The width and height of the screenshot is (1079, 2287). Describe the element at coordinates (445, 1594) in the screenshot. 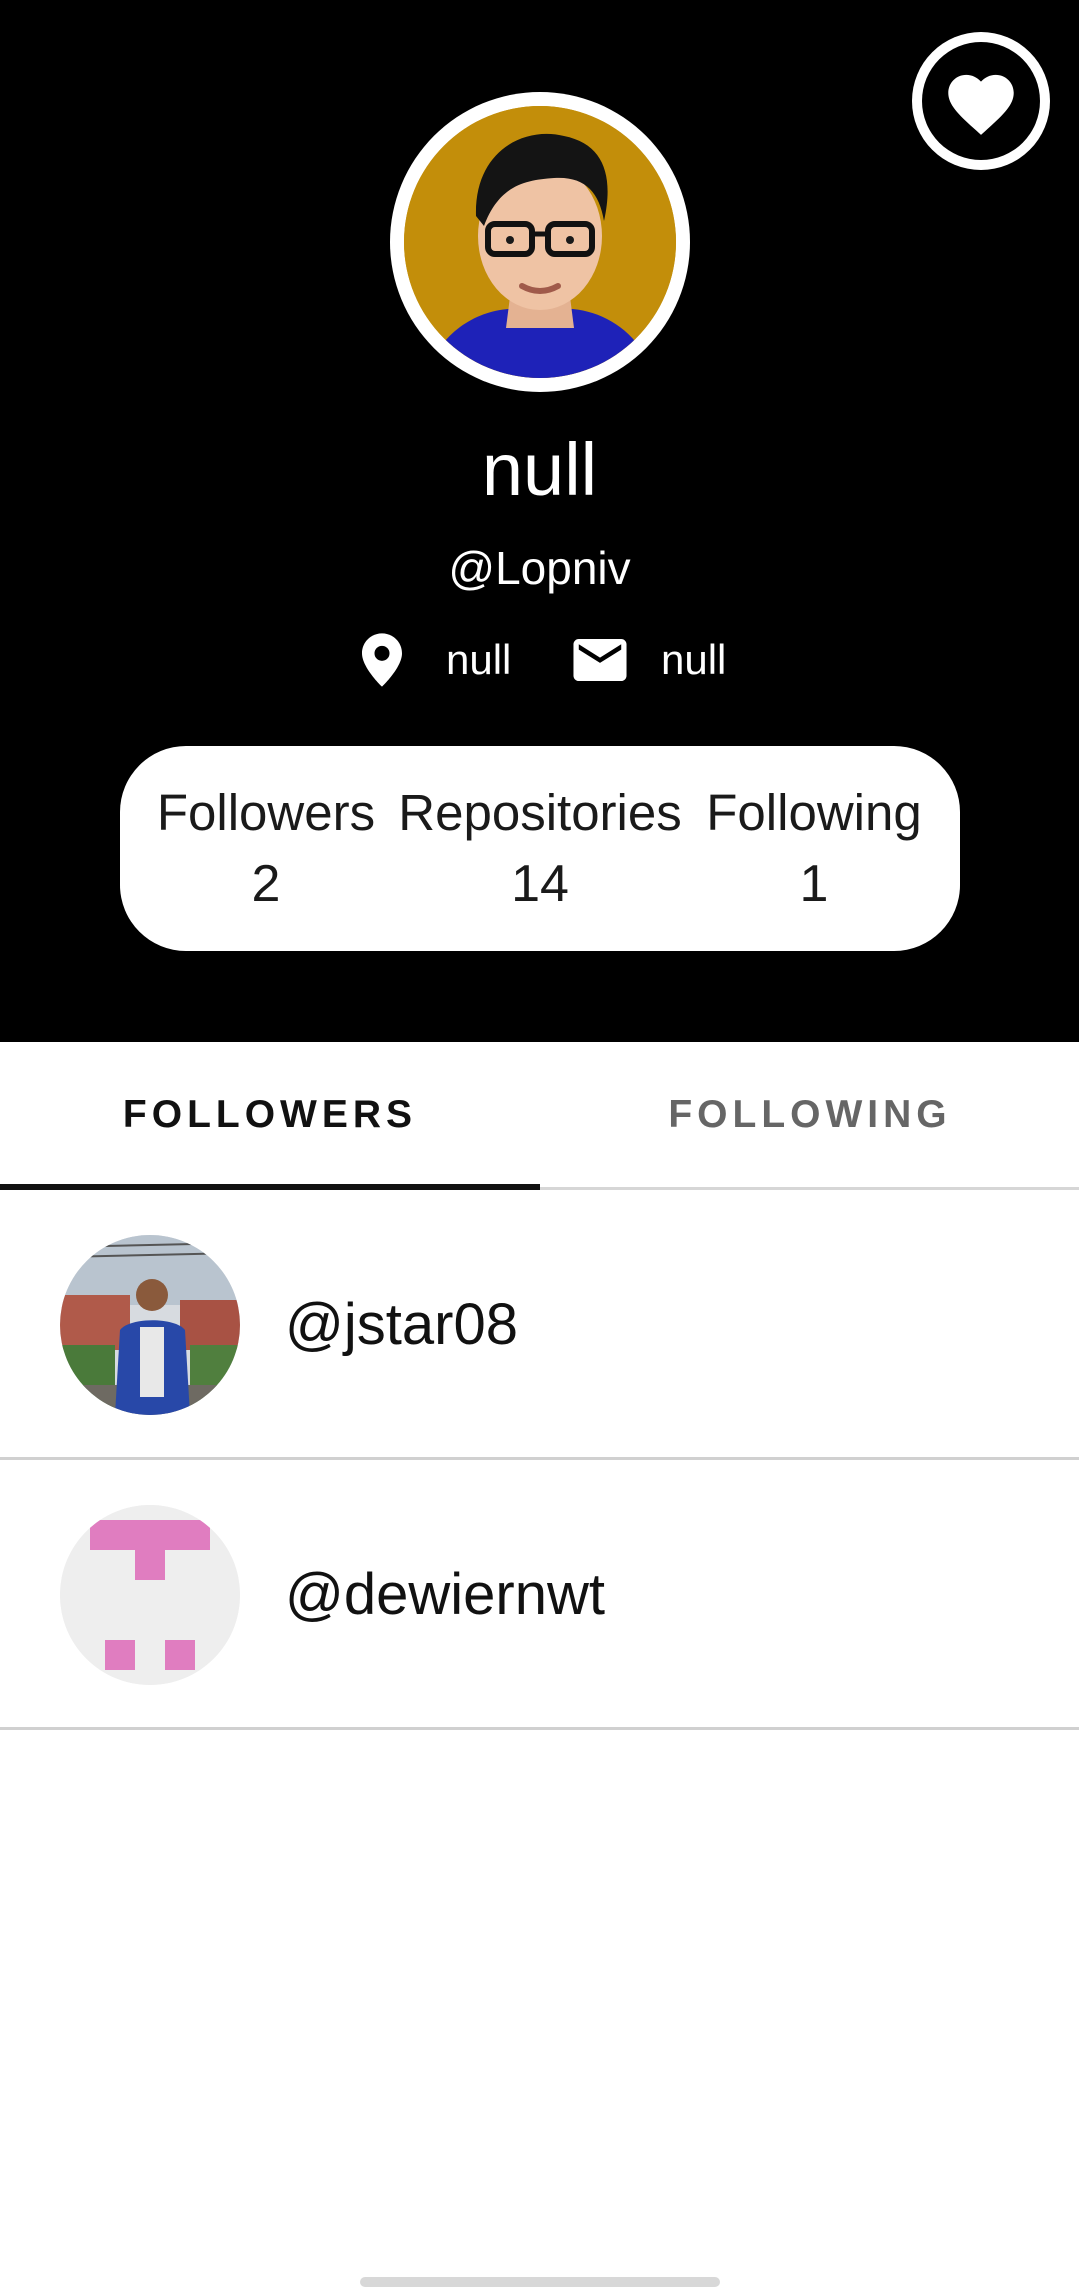

I see `follower-login: @dewiernwt` at that location.